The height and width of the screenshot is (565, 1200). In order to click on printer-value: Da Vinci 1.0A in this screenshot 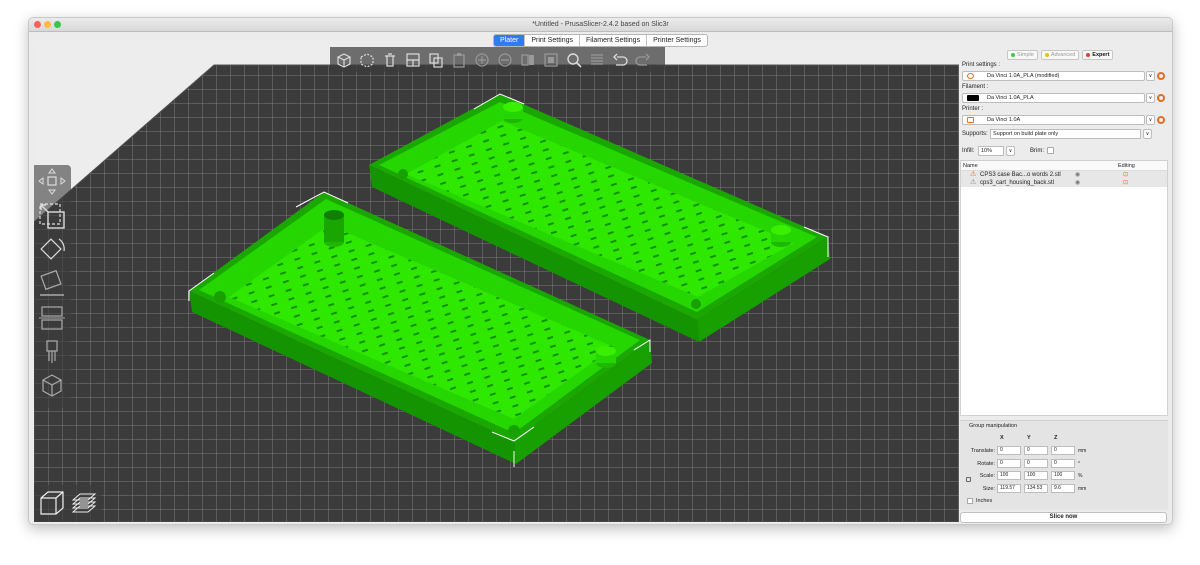, I will do `click(1004, 120)`.